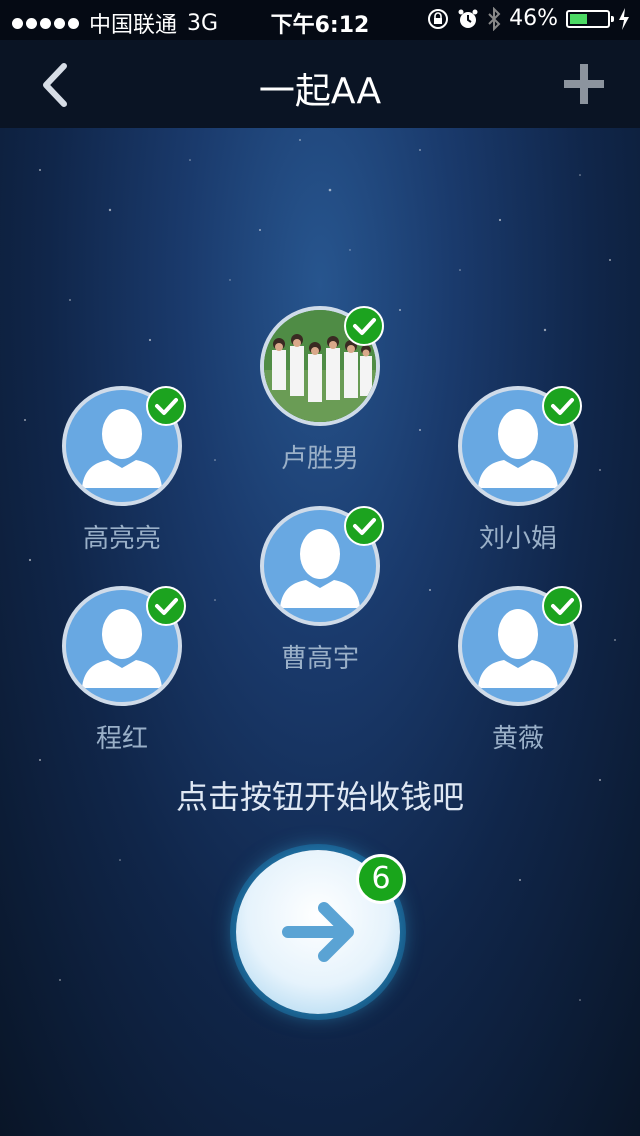  I want to click on start-prompt: 点击按钮开始收钱吧, so click(319, 797).